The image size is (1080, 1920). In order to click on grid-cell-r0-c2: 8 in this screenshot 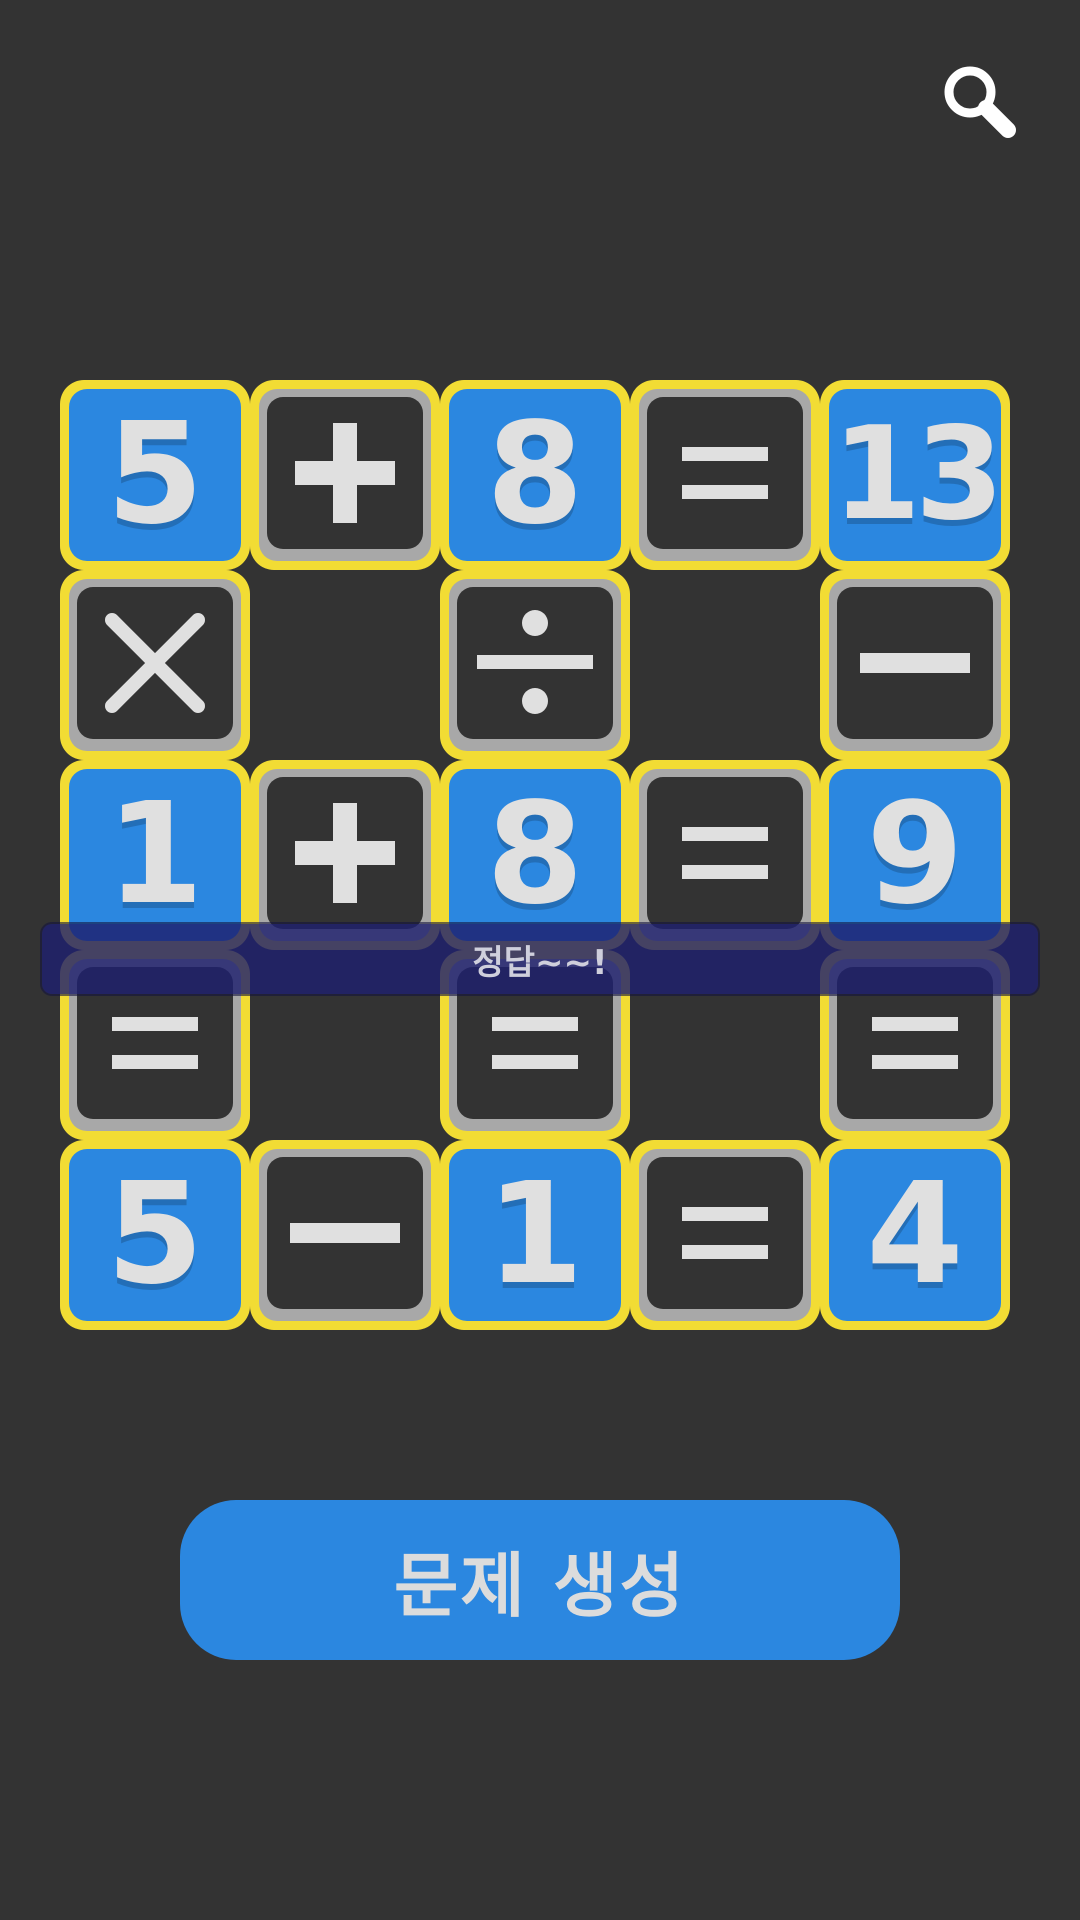, I will do `click(535, 475)`.